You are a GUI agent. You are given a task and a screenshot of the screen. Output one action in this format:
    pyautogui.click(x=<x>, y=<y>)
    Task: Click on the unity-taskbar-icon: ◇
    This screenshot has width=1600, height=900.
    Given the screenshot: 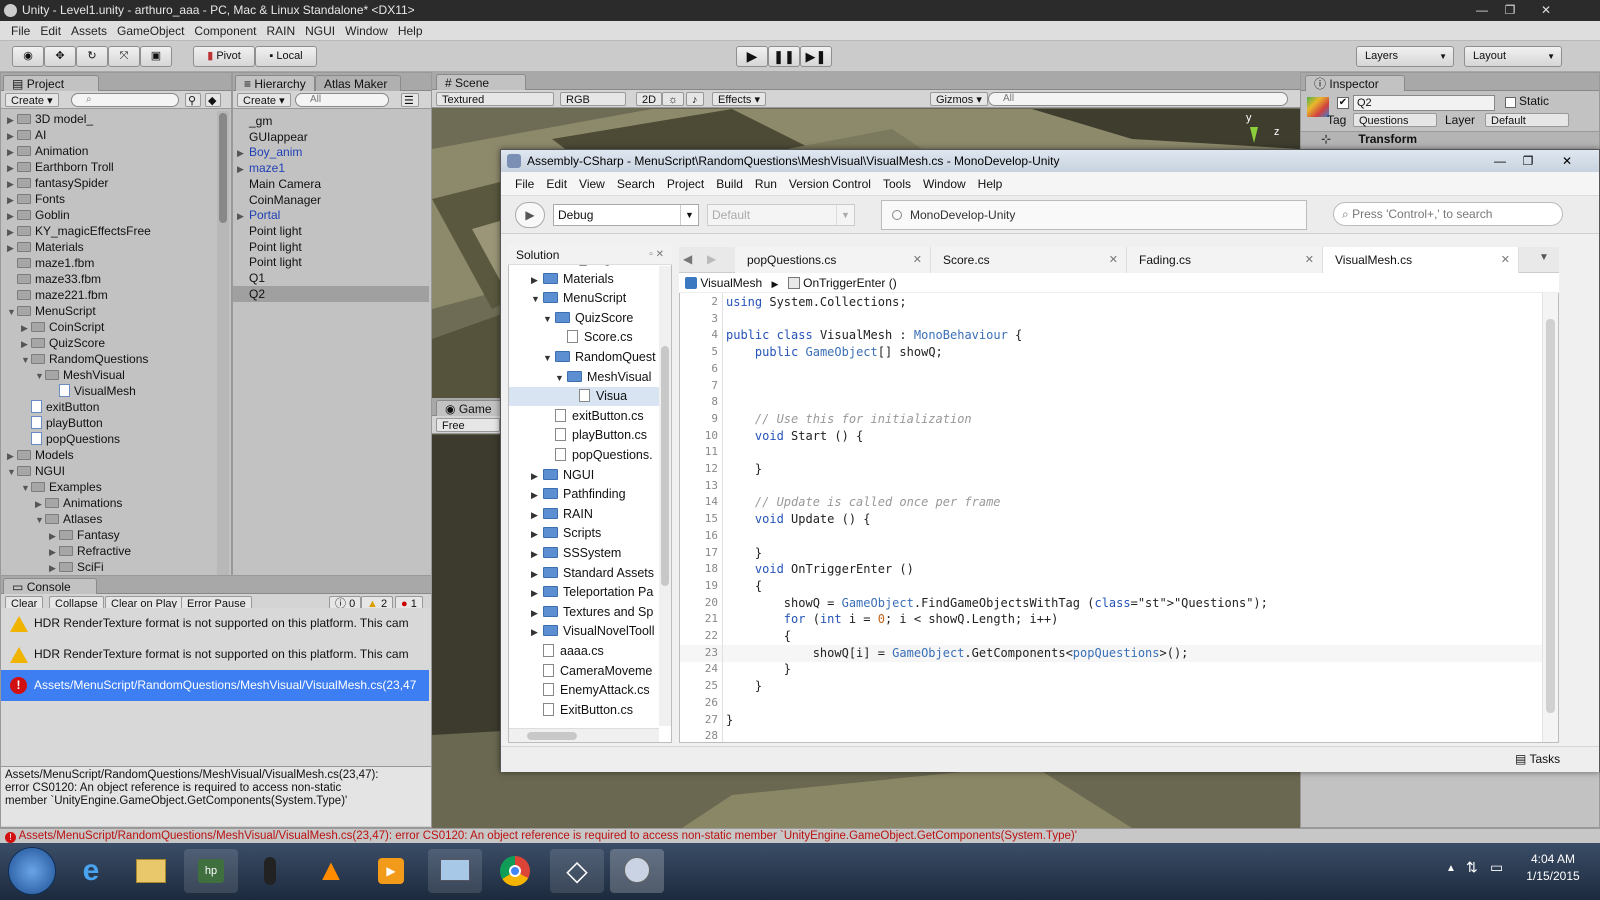 What is the action you would take?
    pyautogui.click(x=577, y=871)
    